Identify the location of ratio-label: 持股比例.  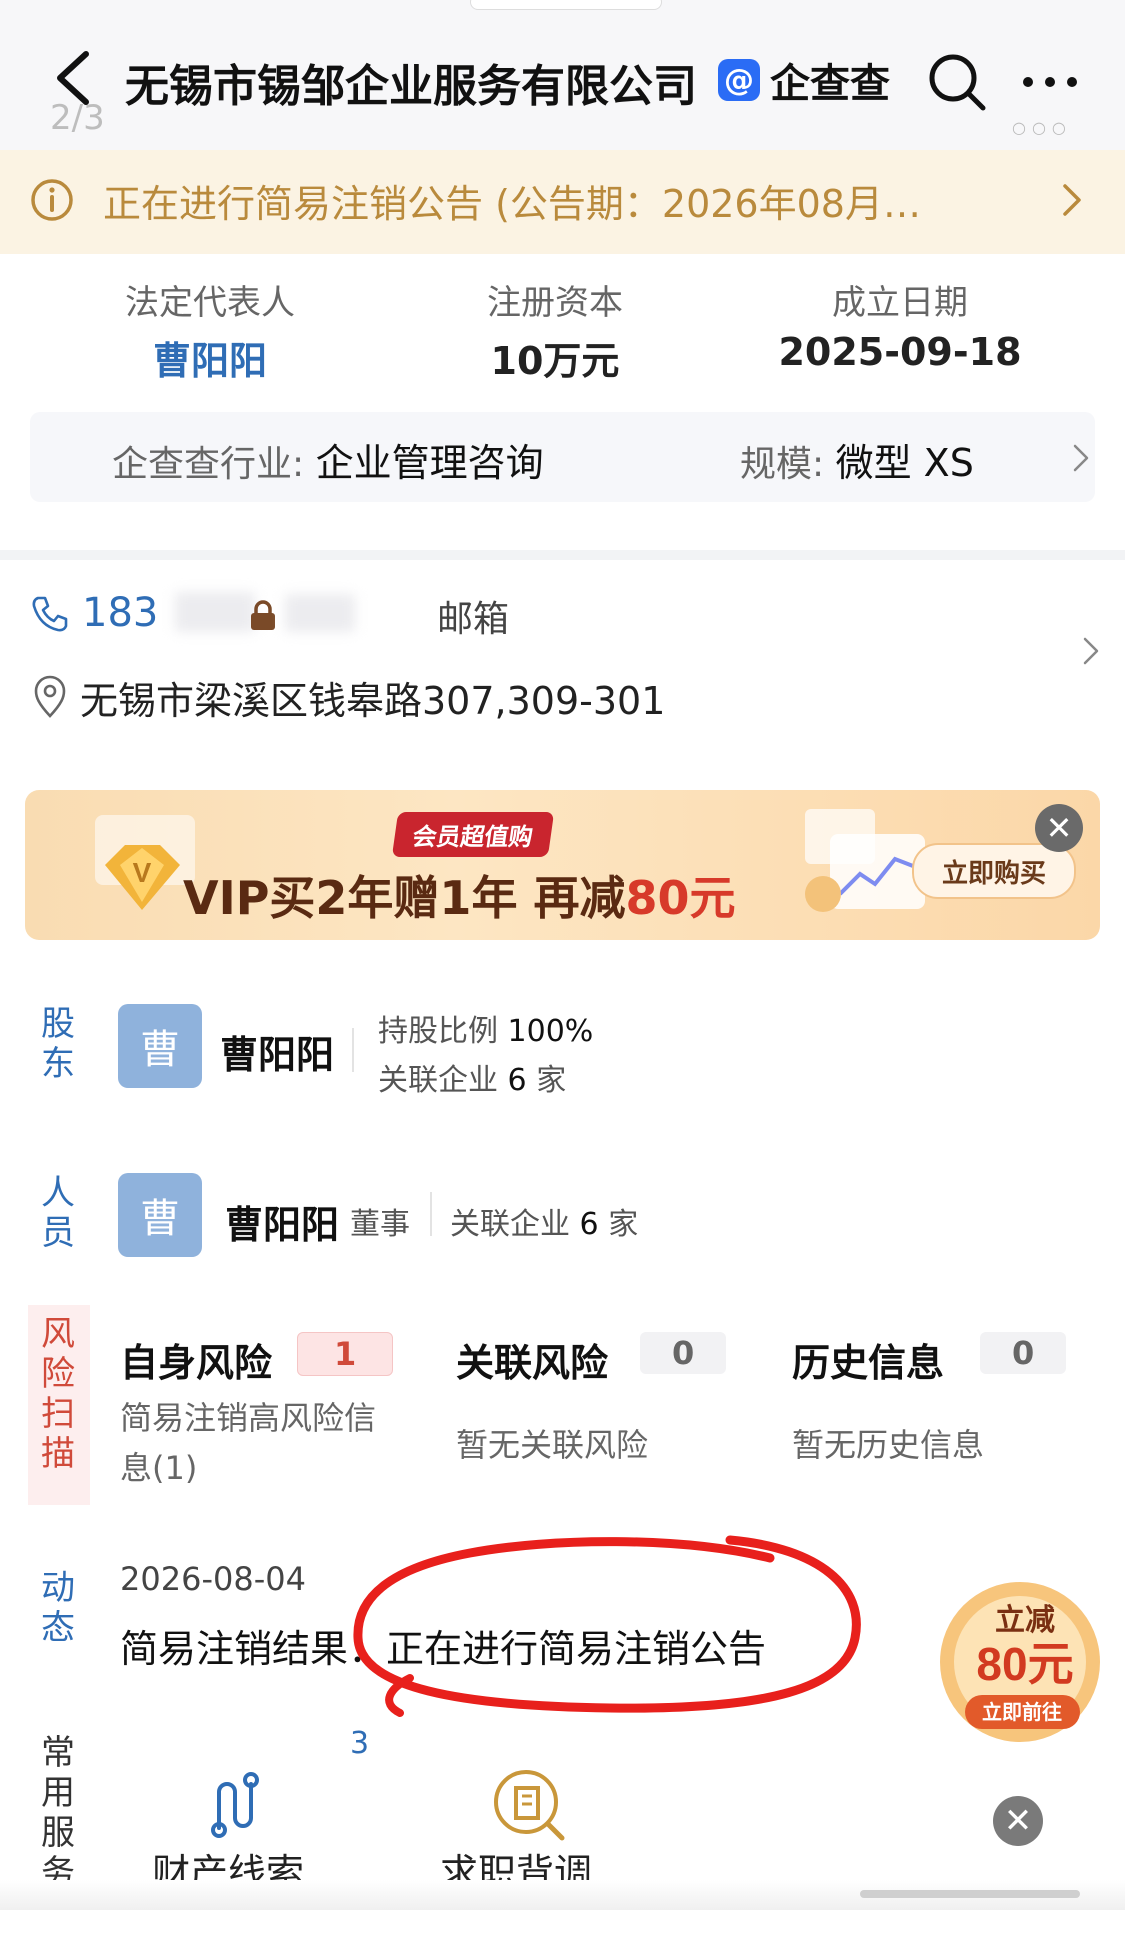
(438, 1031).